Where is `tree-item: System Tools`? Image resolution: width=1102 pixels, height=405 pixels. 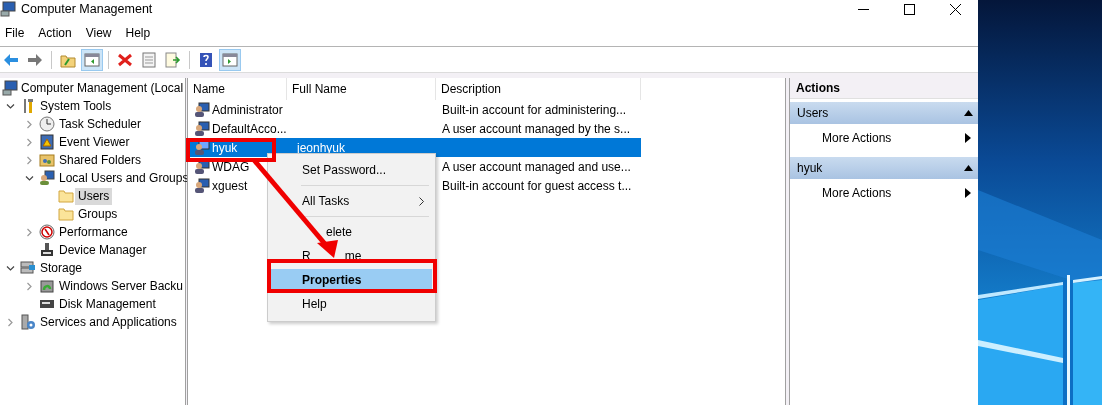
tree-item: System Tools is located at coordinates (76, 106).